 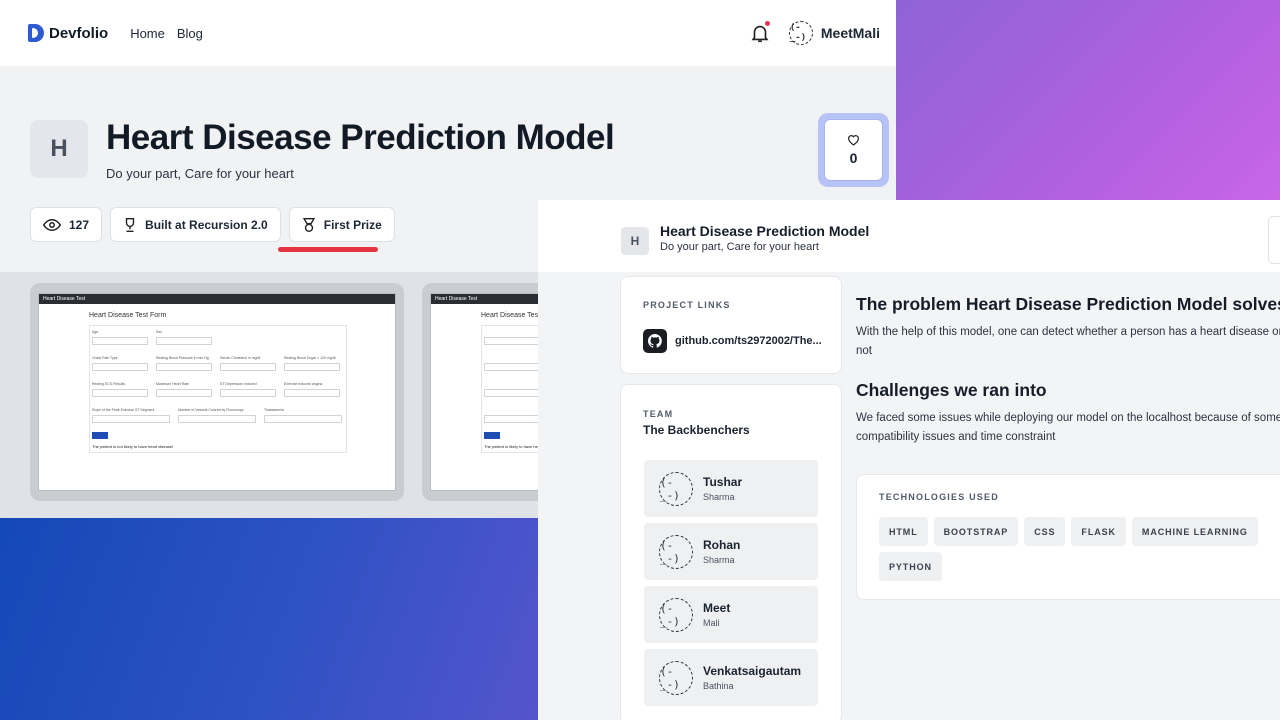 What do you see at coordinates (910, 566) in the screenshot?
I see `tech-tag: PYTHON` at bounding box center [910, 566].